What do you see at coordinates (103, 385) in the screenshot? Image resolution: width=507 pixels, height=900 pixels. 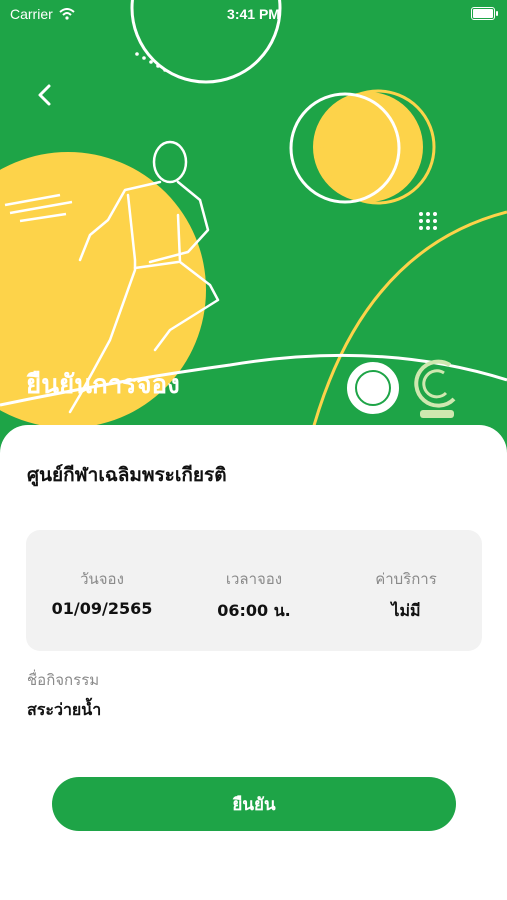 I see `page-title: ยืนยันการจอง` at bounding box center [103, 385].